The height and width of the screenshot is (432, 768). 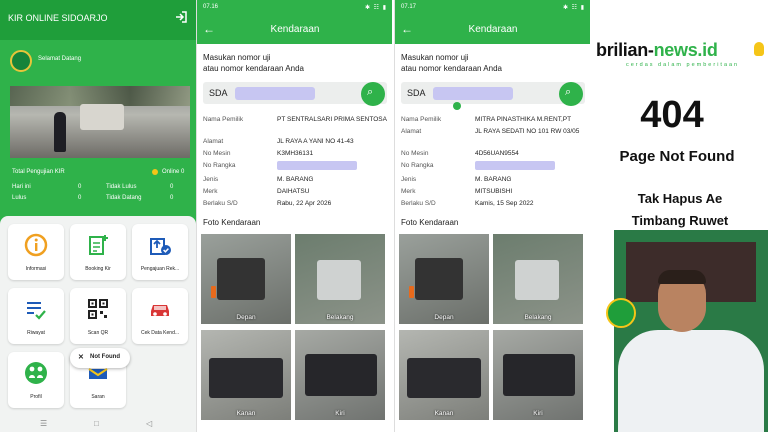 I want to click on photo-caption: Kanan, so click(x=246, y=413).